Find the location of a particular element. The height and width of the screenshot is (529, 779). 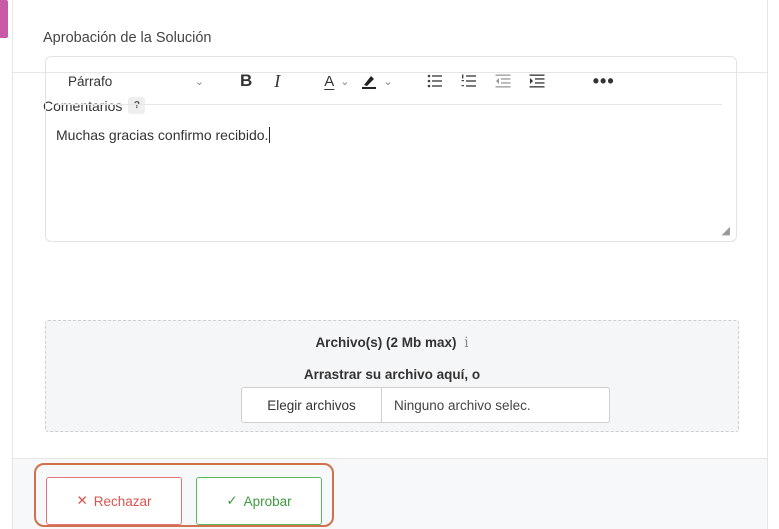

approve-button: ✓ Aprobar is located at coordinates (259, 501).